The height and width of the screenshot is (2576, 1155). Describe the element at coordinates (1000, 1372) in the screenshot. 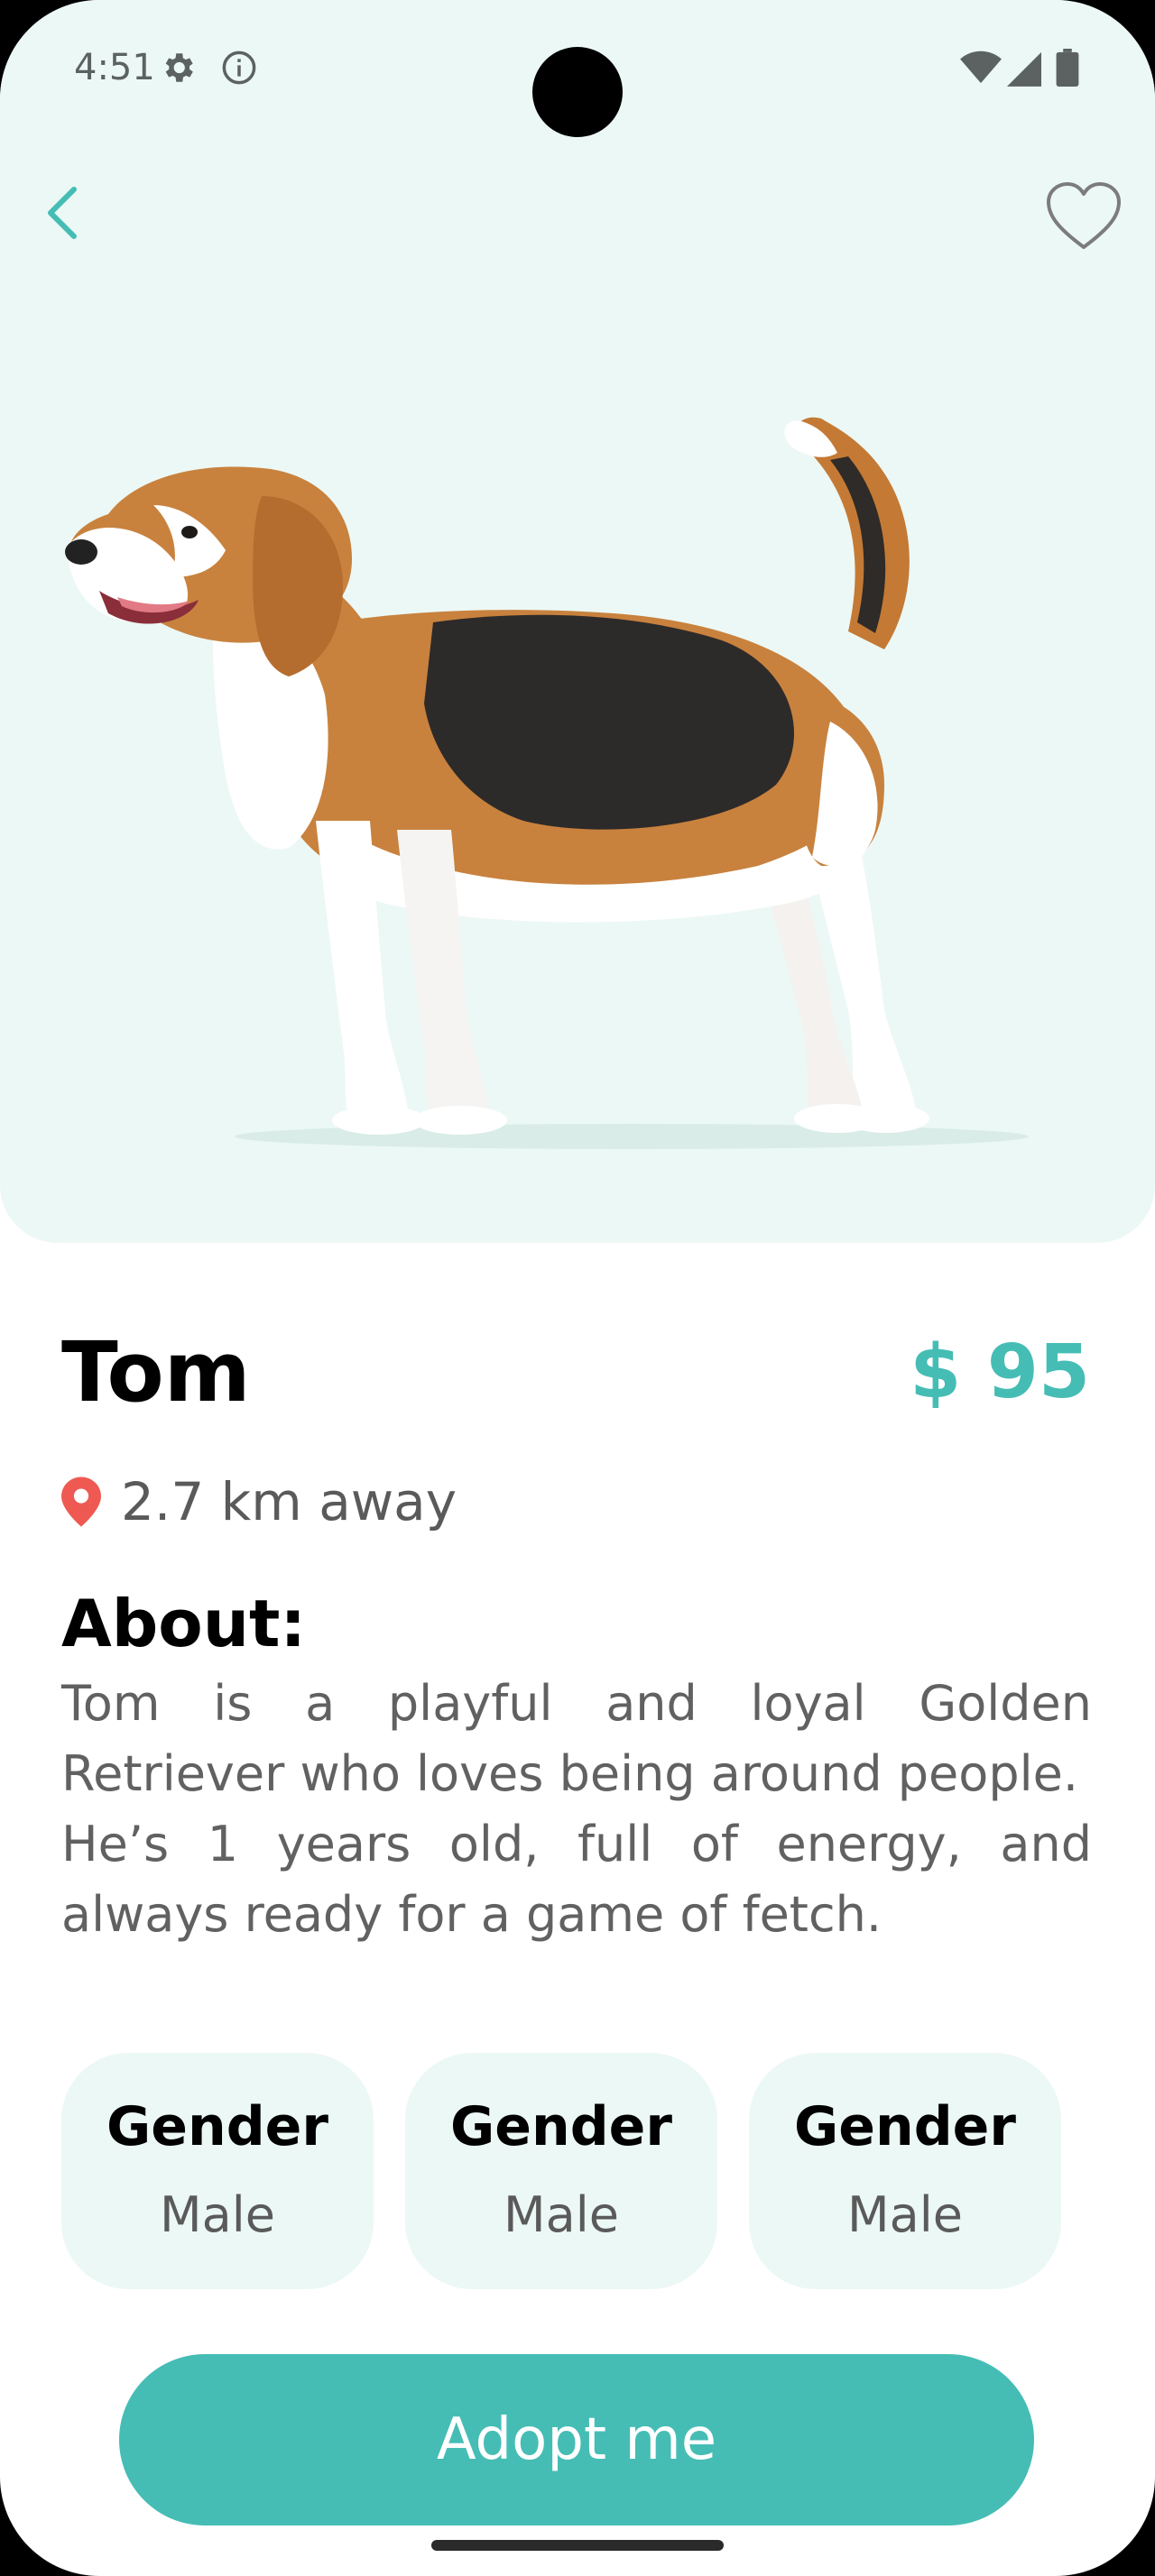

I see `pet-price: $ 95` at that location.